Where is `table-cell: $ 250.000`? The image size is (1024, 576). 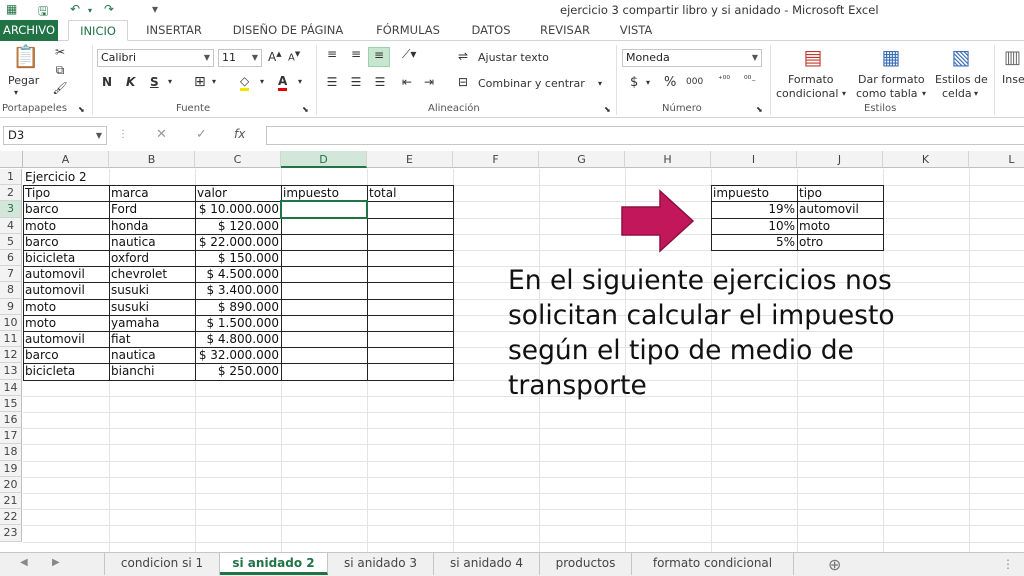 table-cell: $ 250.000 is located at coordinates (238, 371).